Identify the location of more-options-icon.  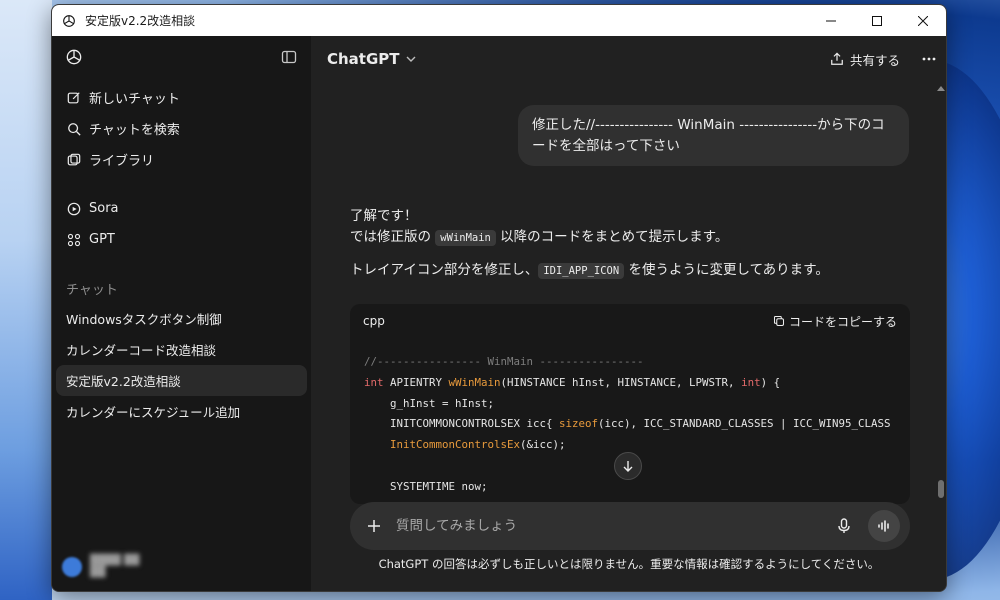
(929, 59).